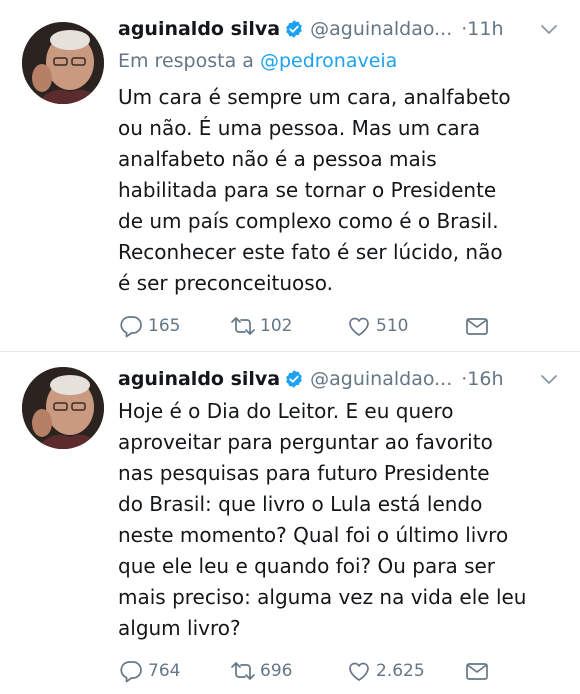 This screenshot has height=694, width=580. What do you see at coordinates (164, 671) in the screenshot?
I see `reply-count: 764` at bounding box center [164, 671].